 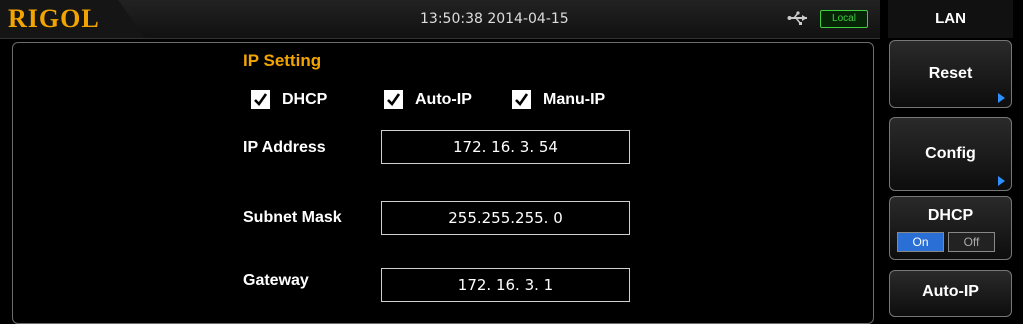 What do you see at coordinates (971, 242) in the screenshot?
I see `dhcp-off-option: Off` at bounding box center [971, 242].